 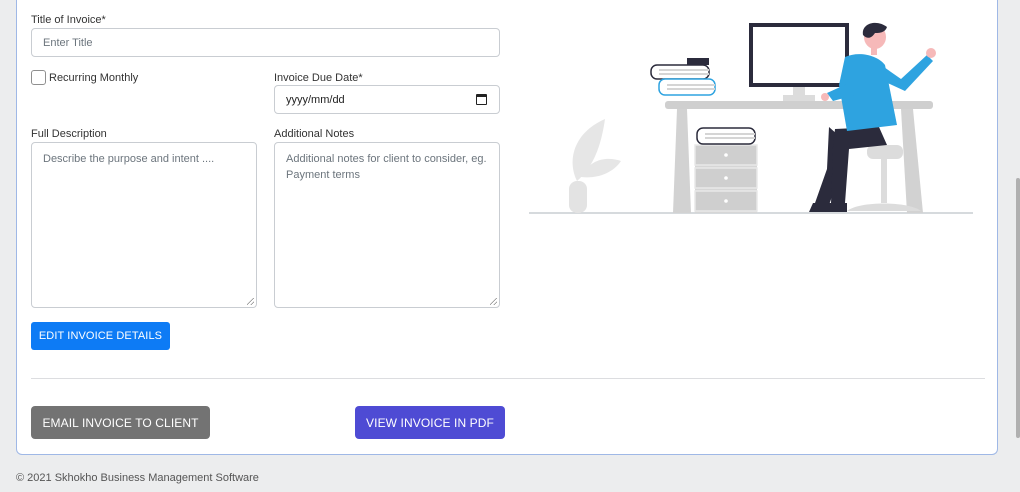 I want to click on view-invoice-pdf-button: VIEW INVOICE IN PDF, so click(x=430, y=422).